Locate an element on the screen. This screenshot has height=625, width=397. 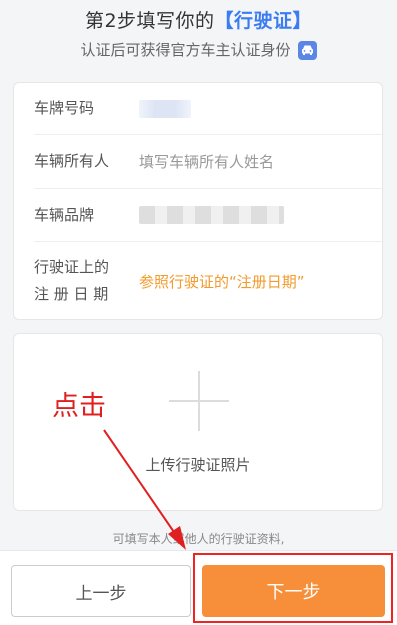
register-date-picker: 参照行驶证的“注册日期” is located at coordinates (222, 281).